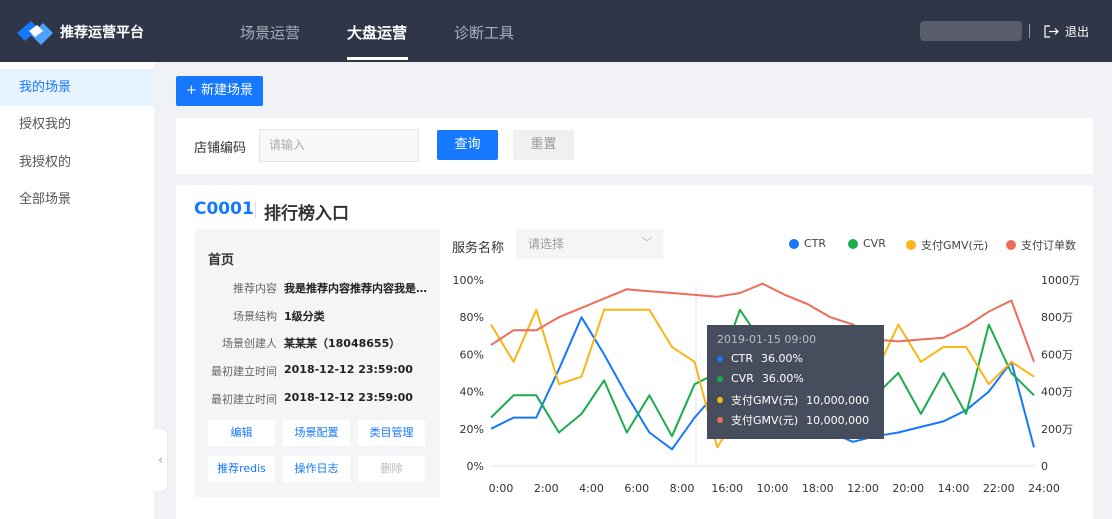 The height and width of the screenshot is (519, 1112). Describe the element at coordinates (636, 488) in the screenshot. I see `x-tick-label: 6:00` at that location.